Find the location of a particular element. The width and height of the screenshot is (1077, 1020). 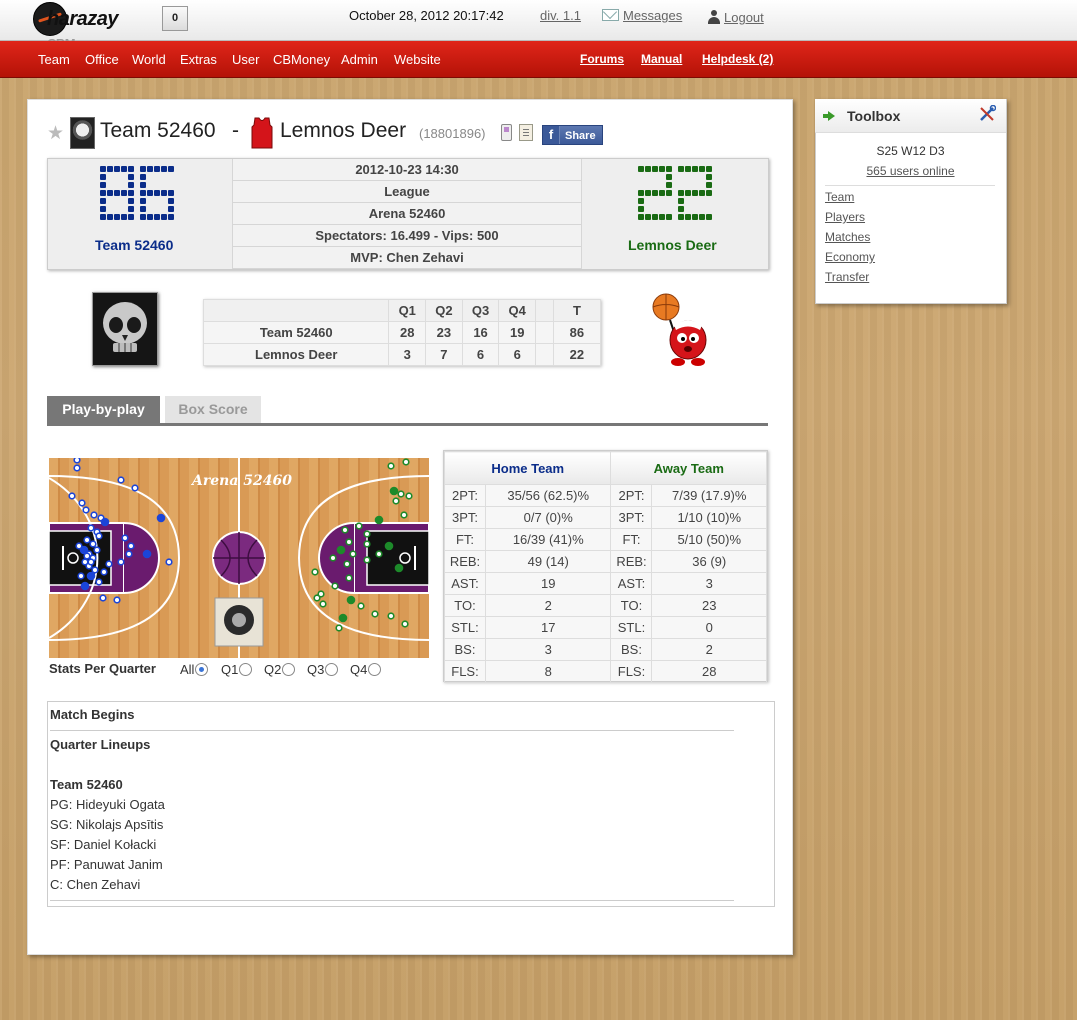

match-datetime: 2012-10-23 14:30 is located at coordinates (407, 170).